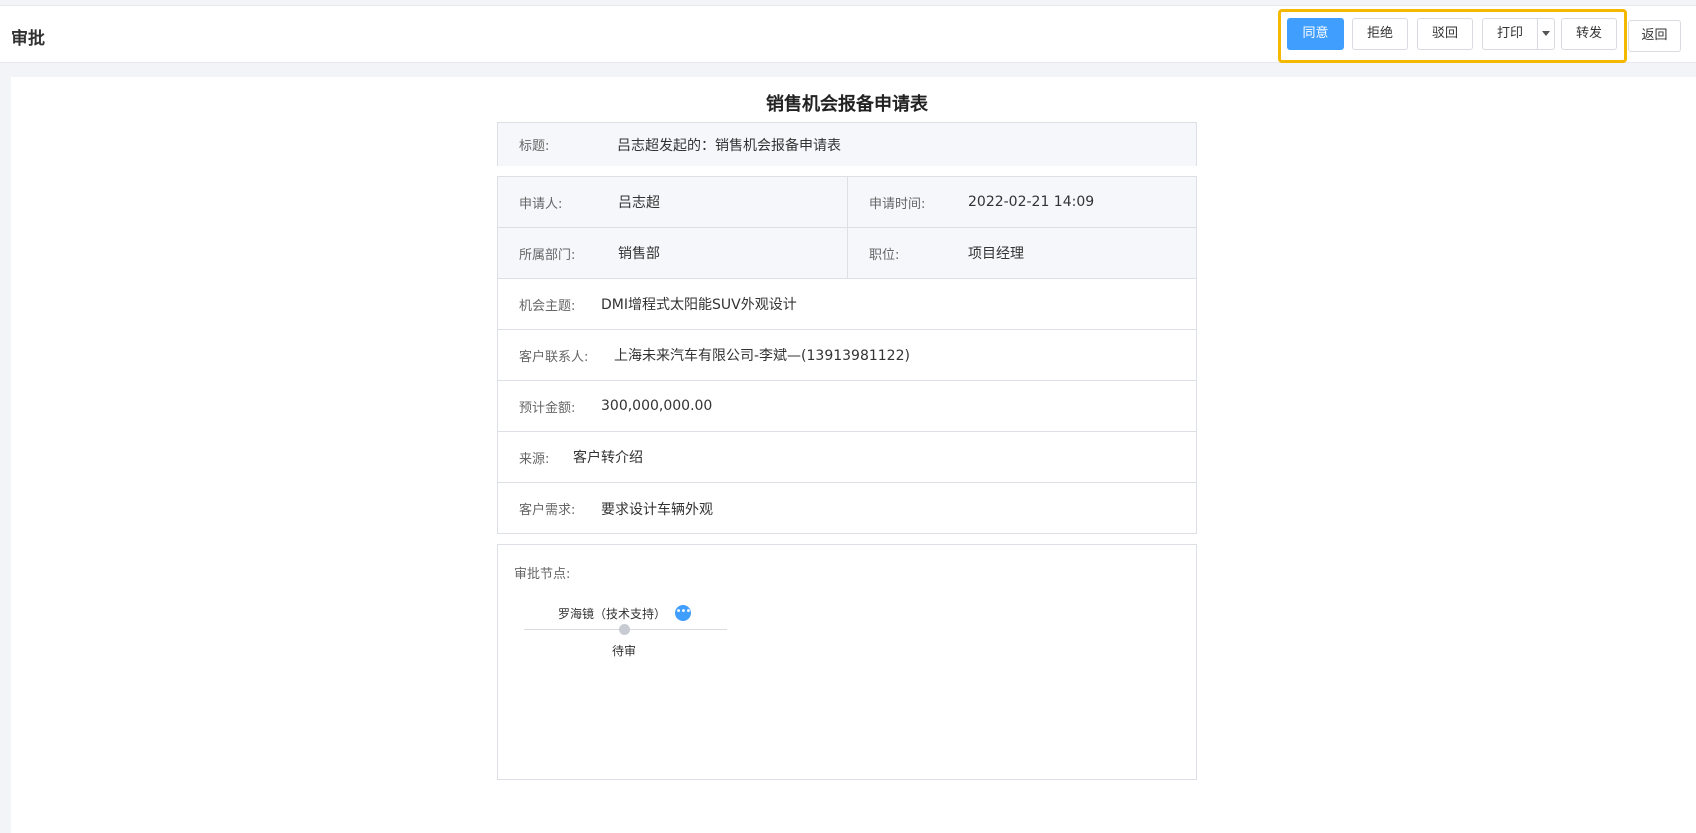 The image size is (1696, 833). Describe the element at coordinates (1589, 34) in the screenshot. I see `forward-button: 转发` at that location.